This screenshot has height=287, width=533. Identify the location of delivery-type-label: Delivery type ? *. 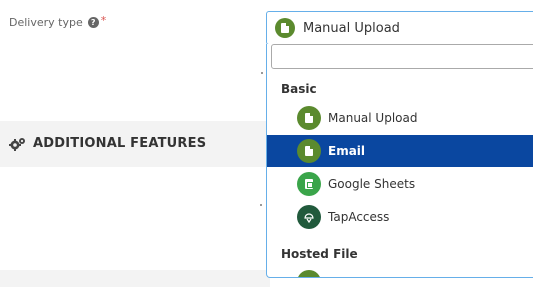
(58, 21).